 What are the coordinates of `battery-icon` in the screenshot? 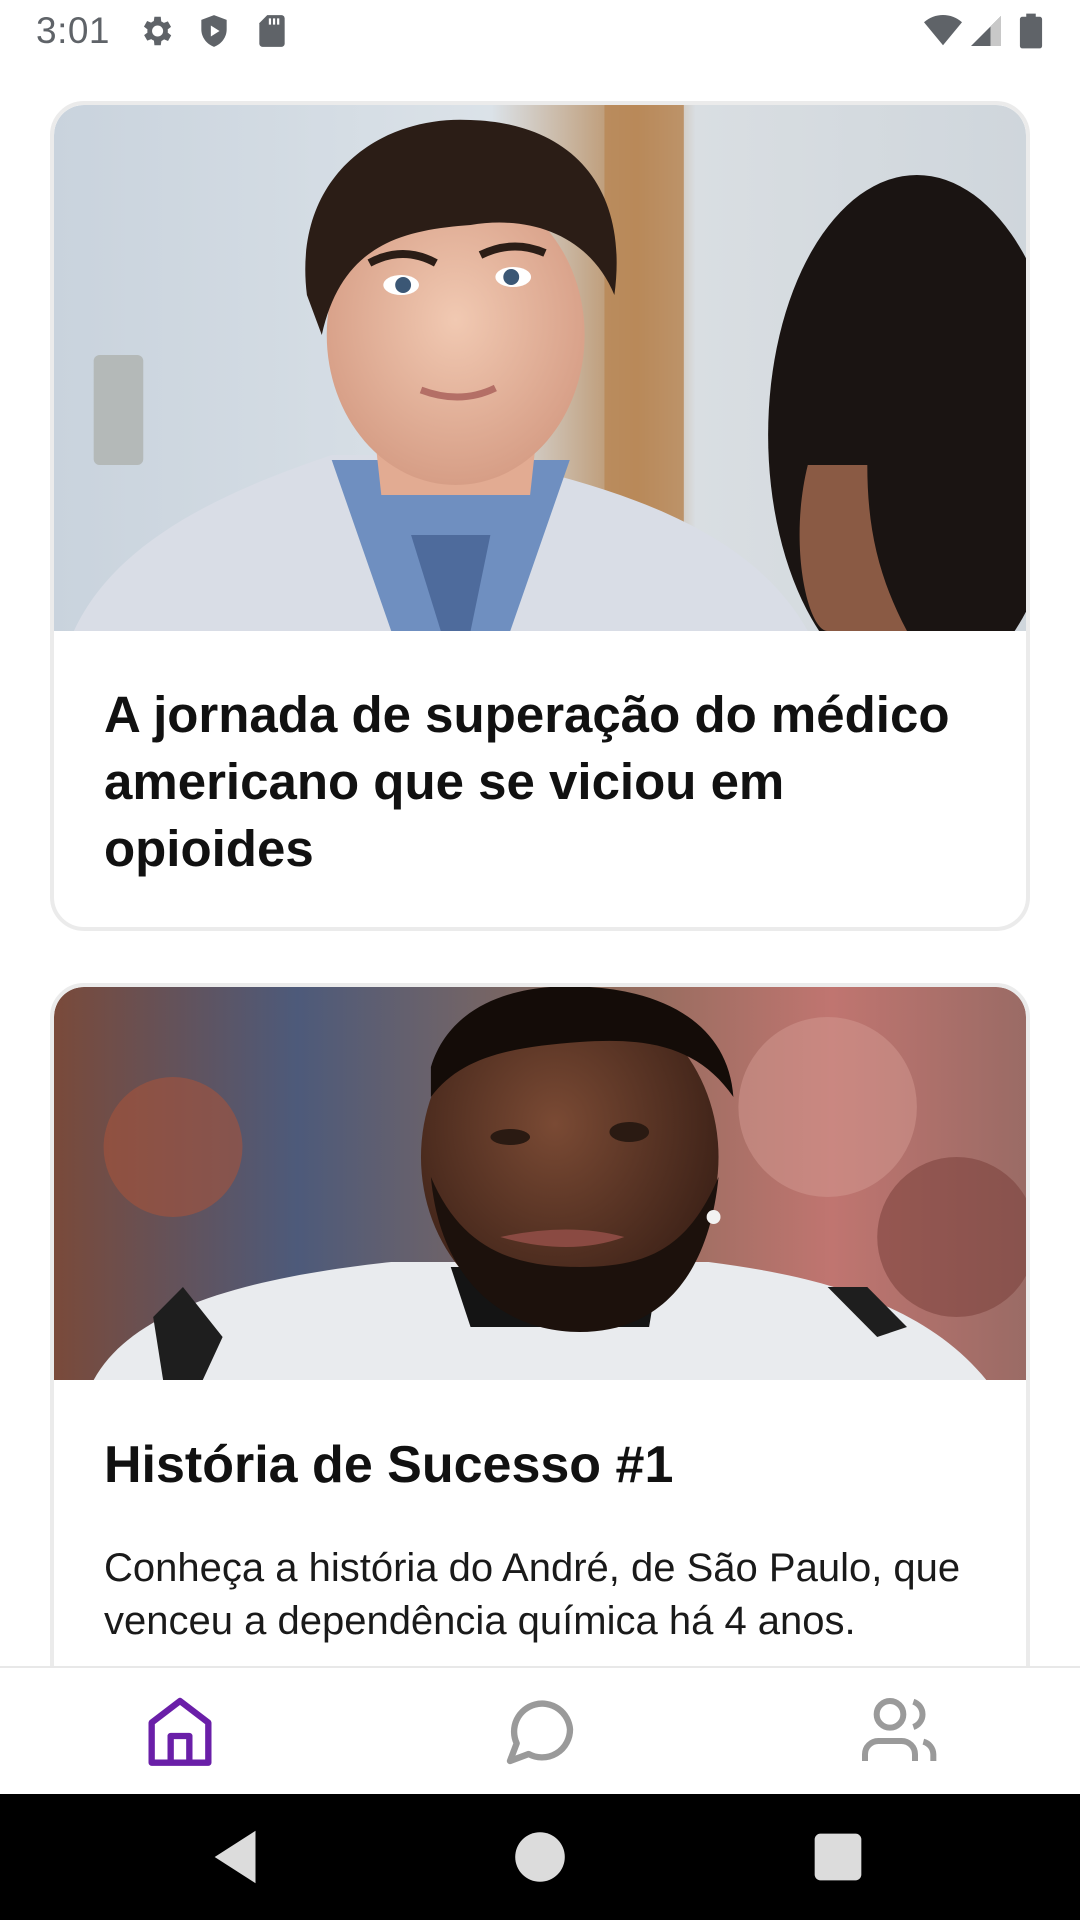 It's located at (1031, 31).